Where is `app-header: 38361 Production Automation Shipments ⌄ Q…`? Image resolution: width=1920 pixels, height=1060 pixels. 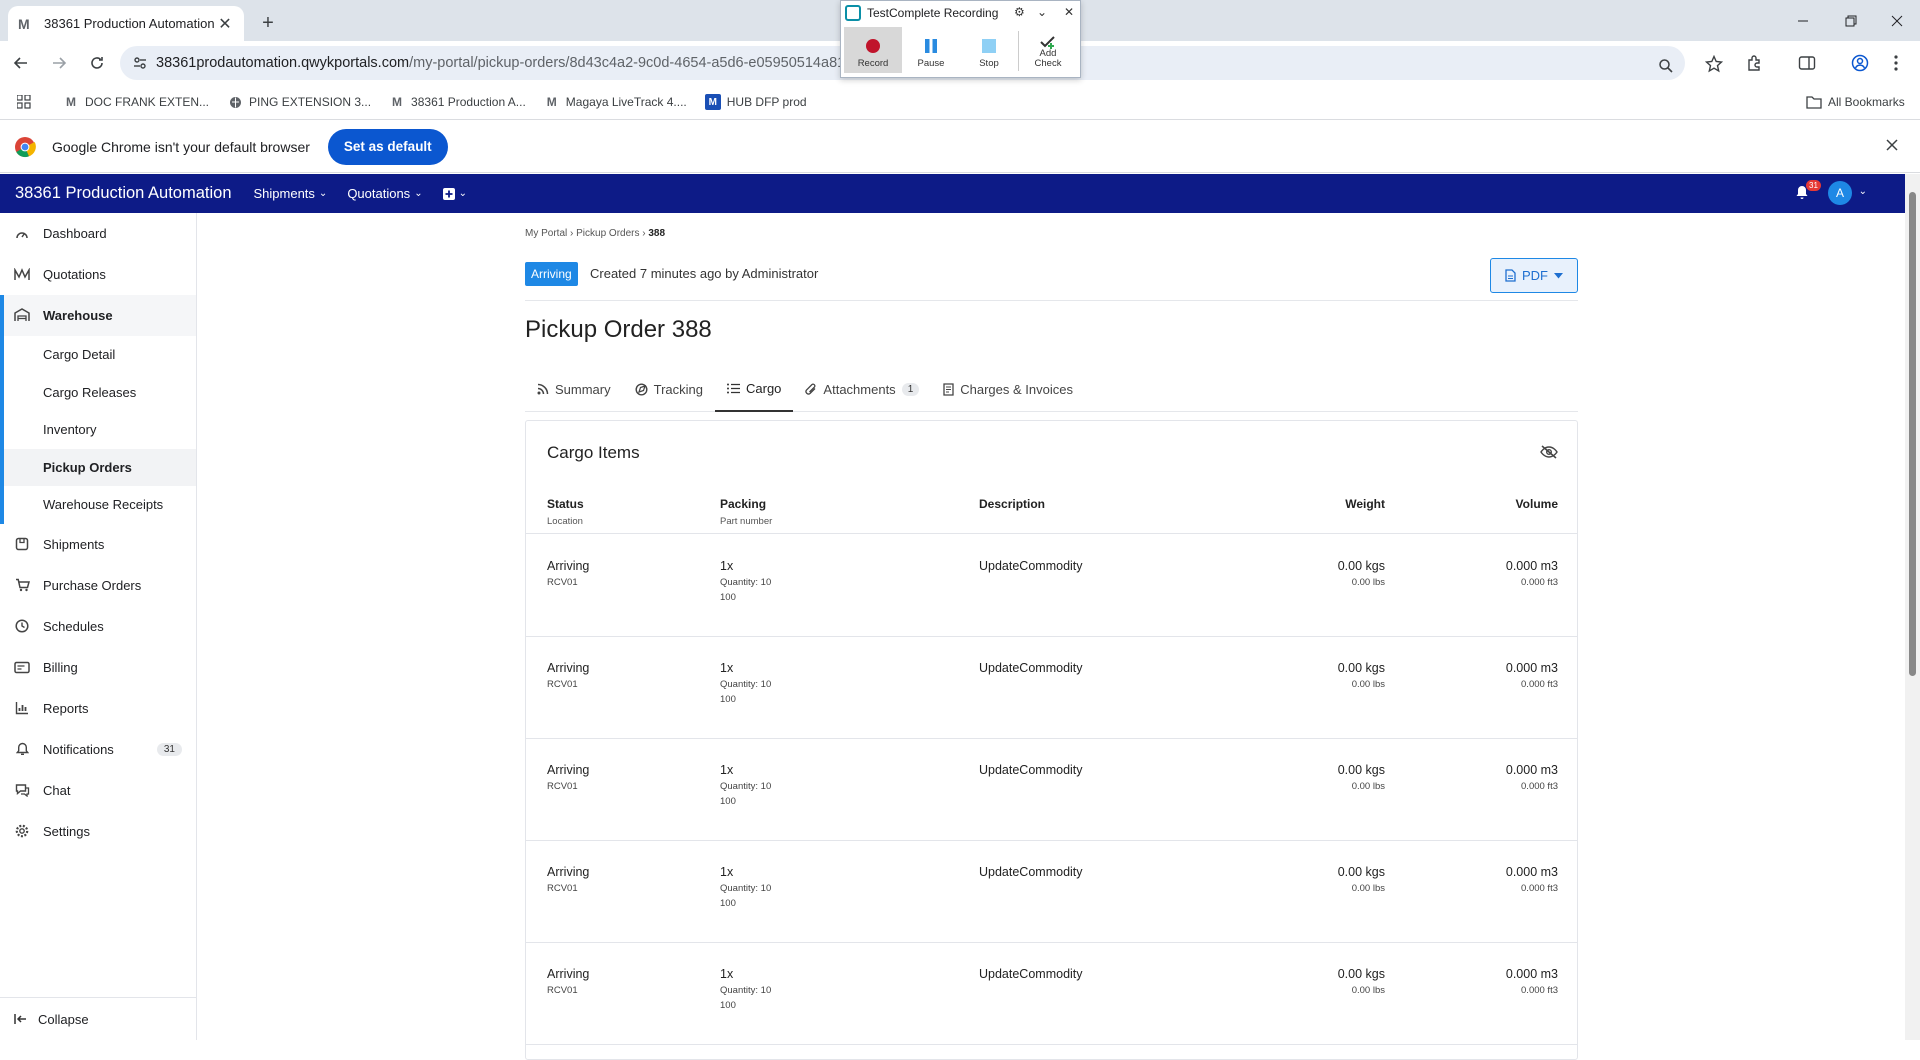 app-header: 38361 Production Automation Shipments ⌄ Q… is located at coordinates (952, 193).